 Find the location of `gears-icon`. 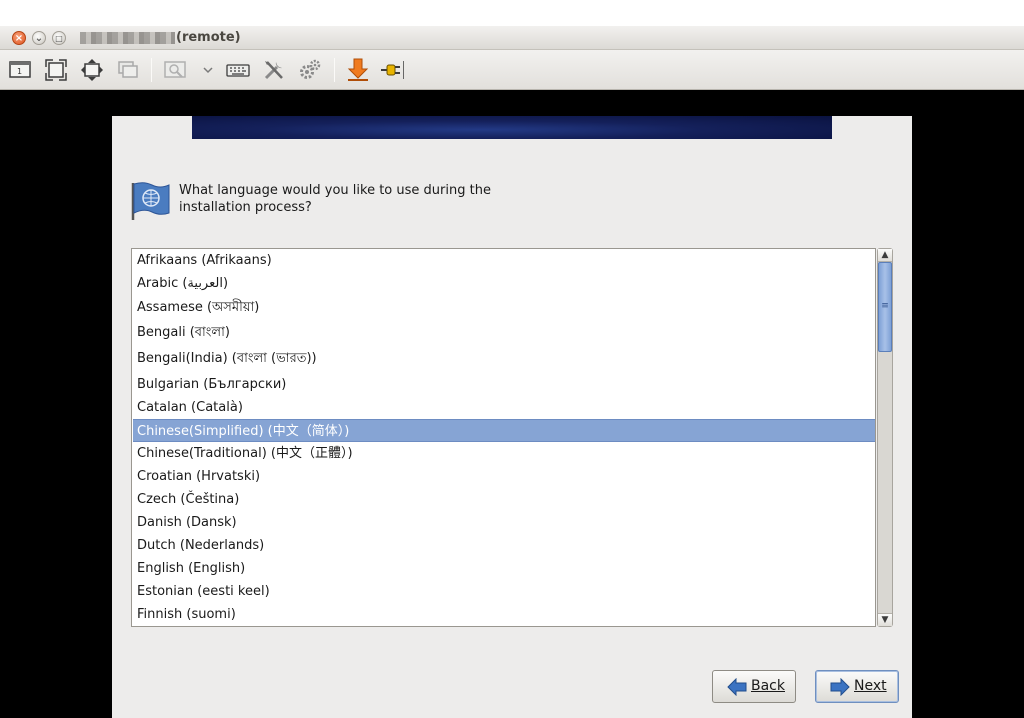

gears-icon is located at coordinates (310, 70).